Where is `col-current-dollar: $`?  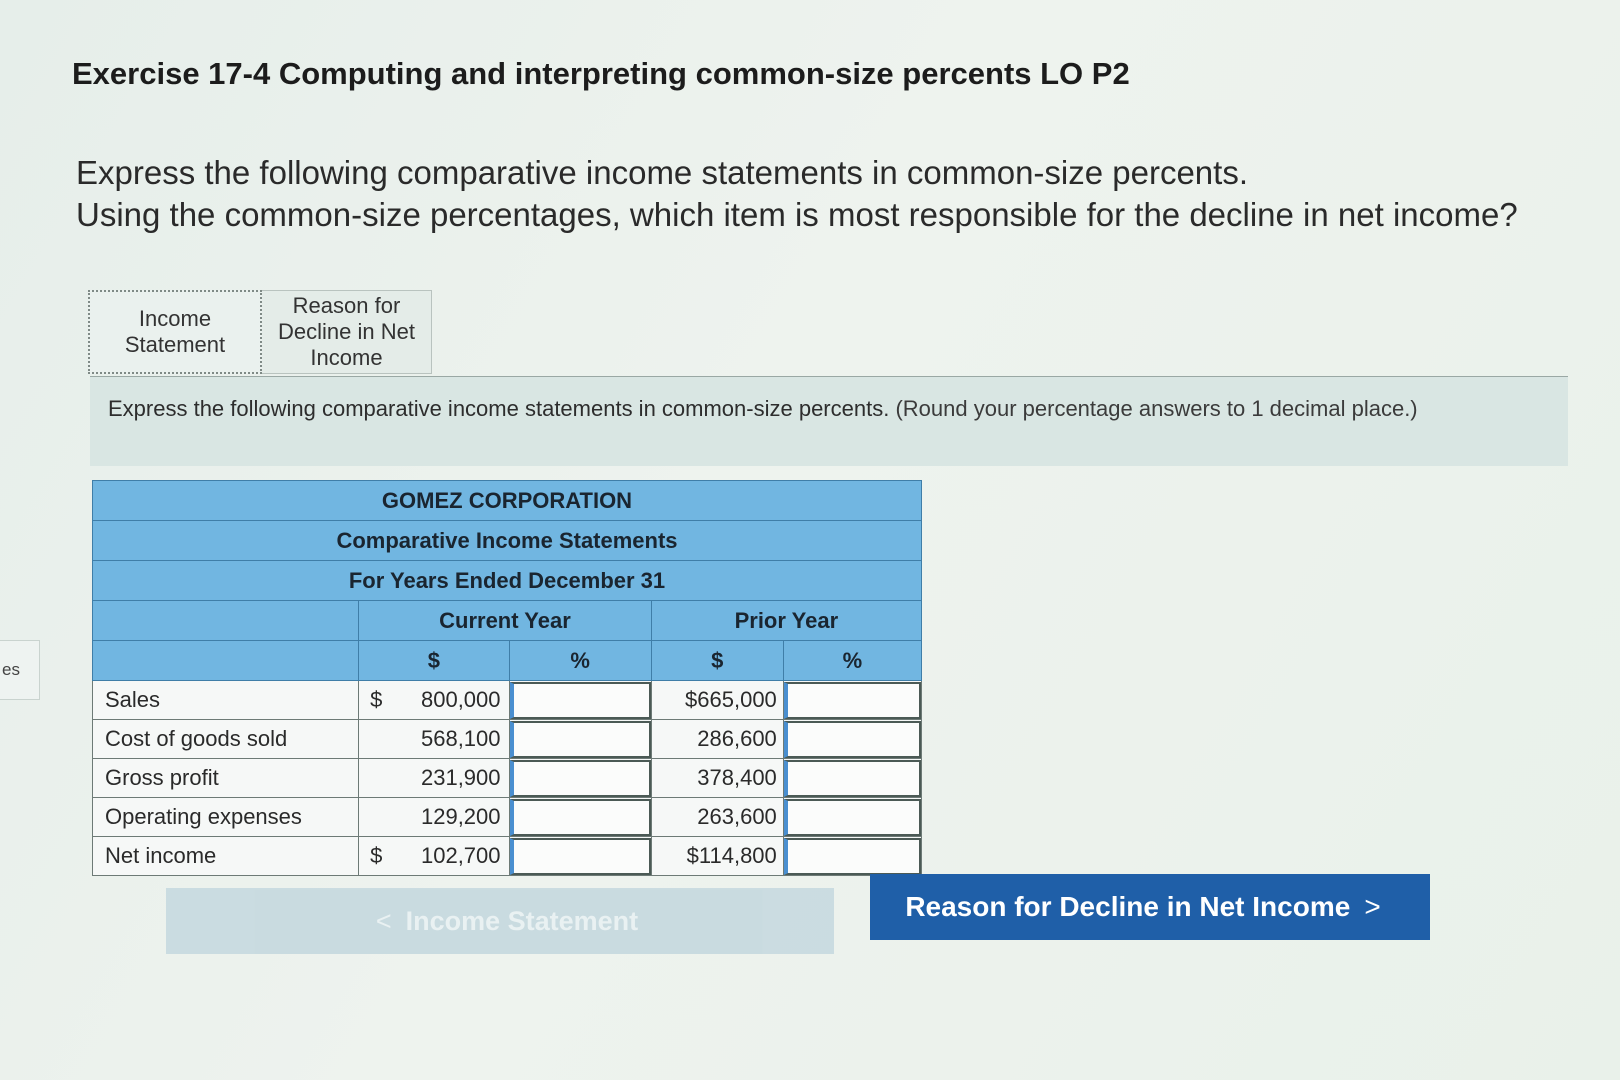
col-current-dollar: $ is located at coordinates (434, 660).